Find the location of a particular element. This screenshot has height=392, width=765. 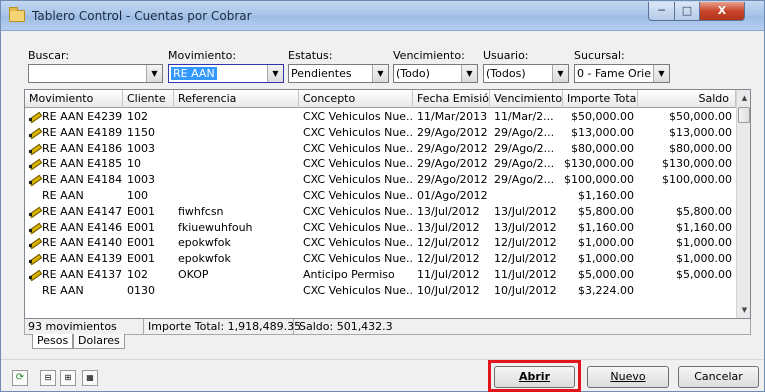

usuario-label: Usuario: is located at coordinates (506, 55).